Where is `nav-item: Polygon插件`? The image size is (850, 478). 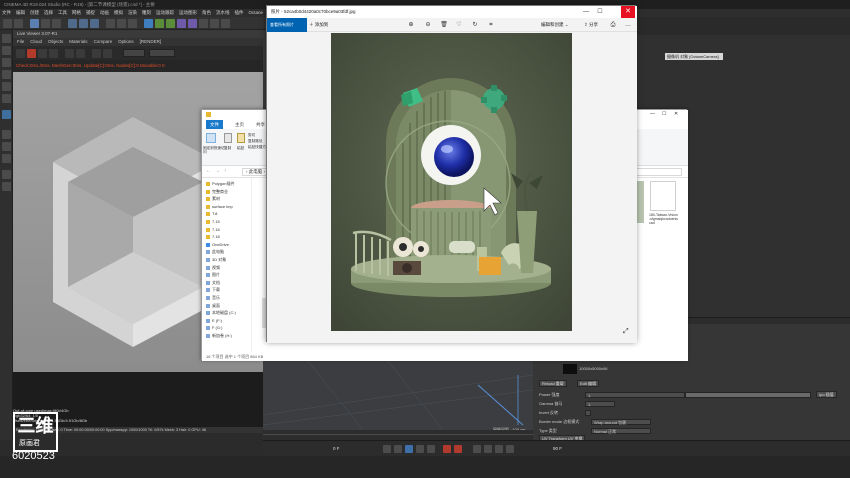
nav-item: Polygon插件 is located at coordinates (220, 184).